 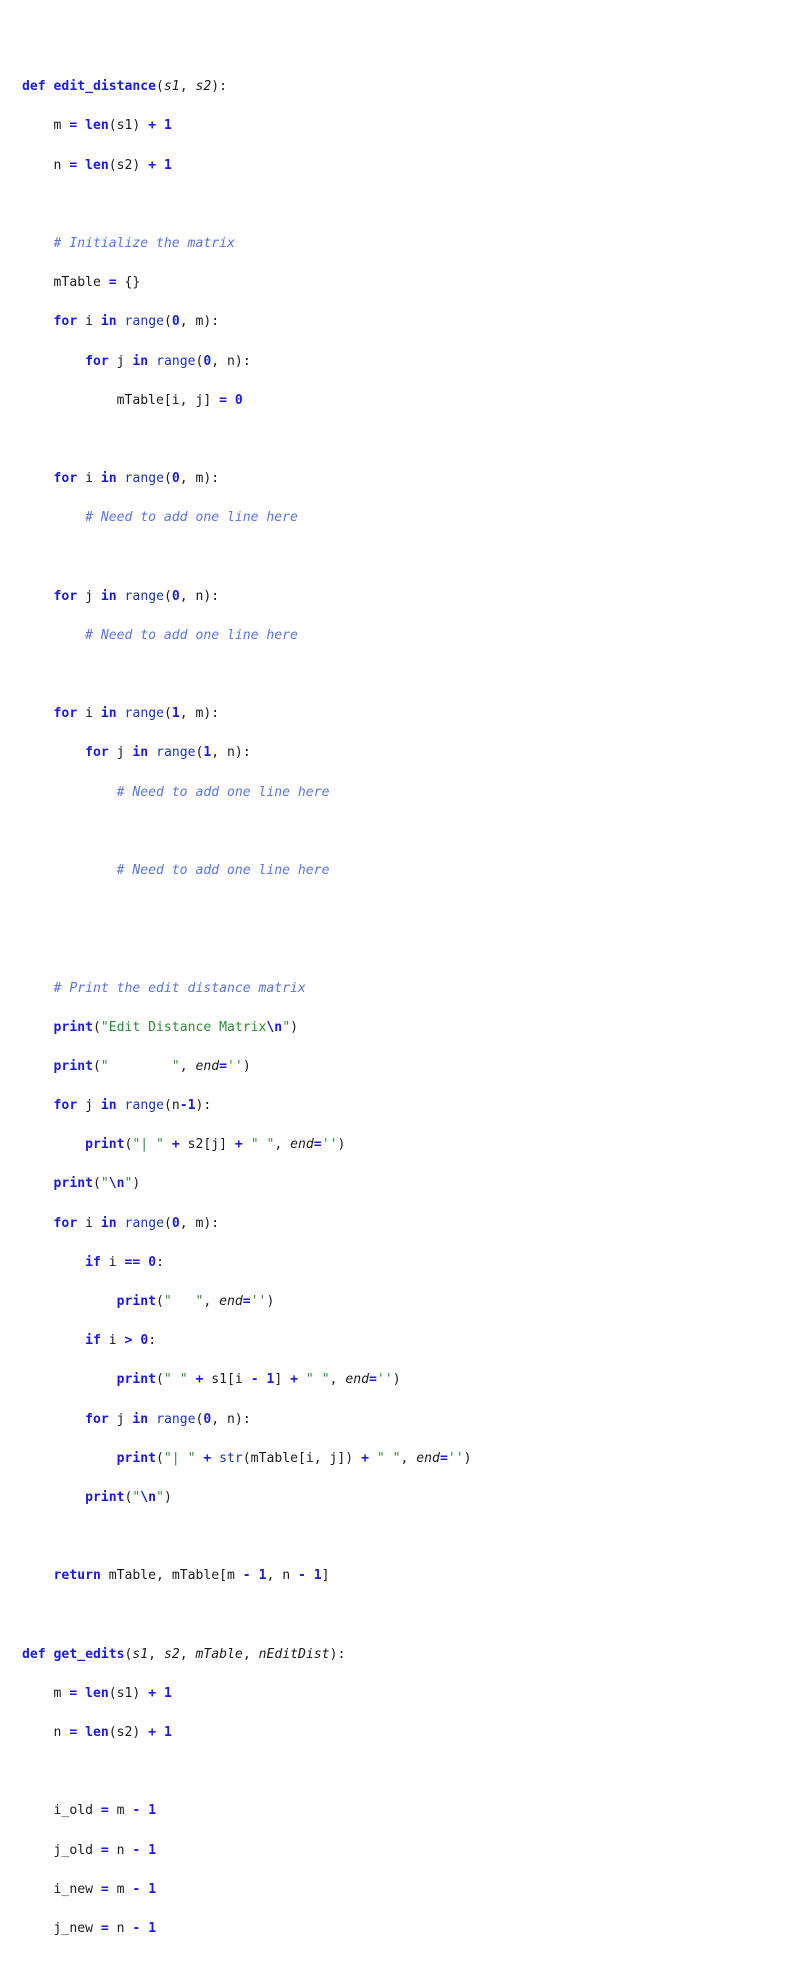 What do you see at coordinates (105, 1811) in the screenshot?
I see `code-line: i_old = m - 1` at bounding box center [105, 1811].